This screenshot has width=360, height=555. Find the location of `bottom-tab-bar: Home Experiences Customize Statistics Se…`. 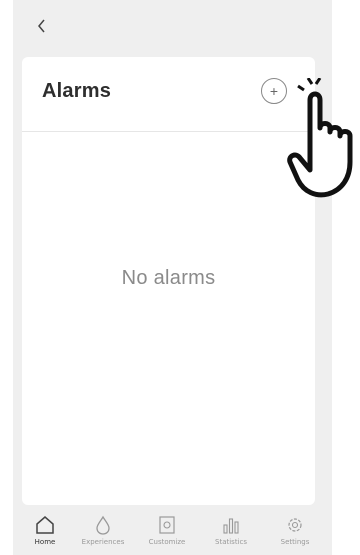

bottom-tab-bar: Home Experiences Customize Statistics Se… is located at coordinates (172, 530).